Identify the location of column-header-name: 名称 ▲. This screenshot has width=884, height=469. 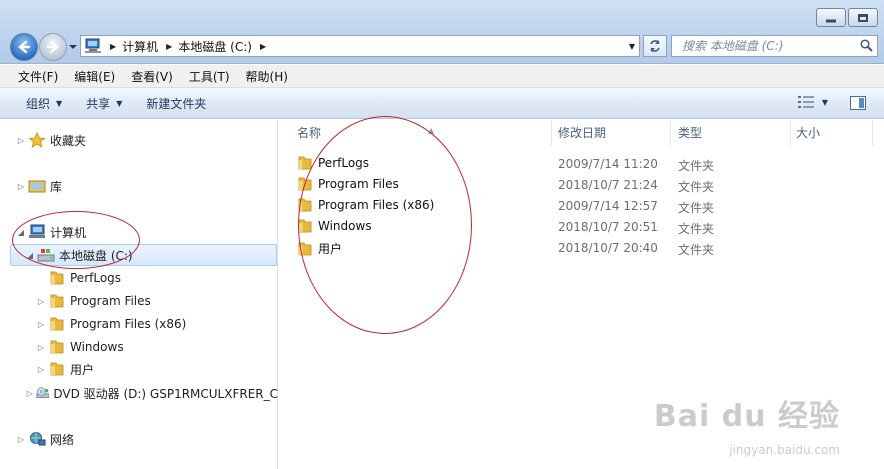
(420, 133).